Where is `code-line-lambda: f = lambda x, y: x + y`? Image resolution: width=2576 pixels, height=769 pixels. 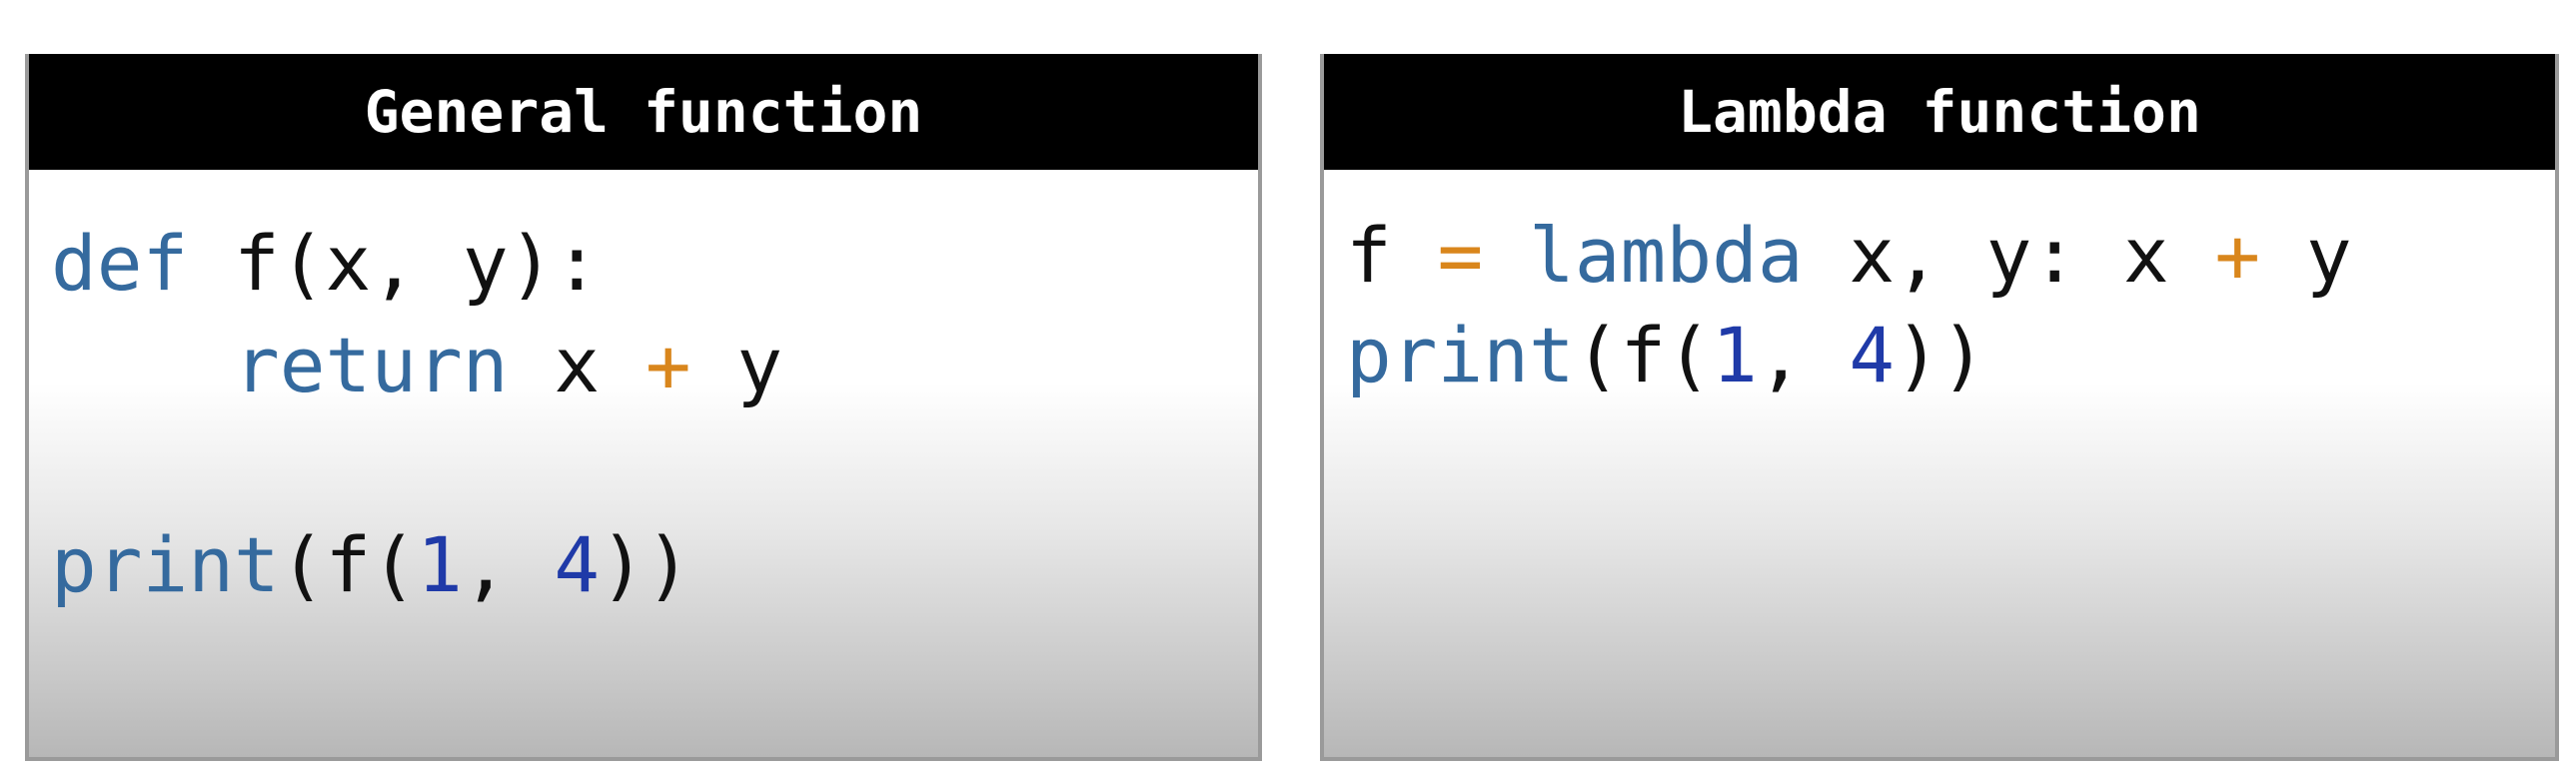 code-line-lambda: f = lambda x, y: x + y is located at coordinates (1849, 256).